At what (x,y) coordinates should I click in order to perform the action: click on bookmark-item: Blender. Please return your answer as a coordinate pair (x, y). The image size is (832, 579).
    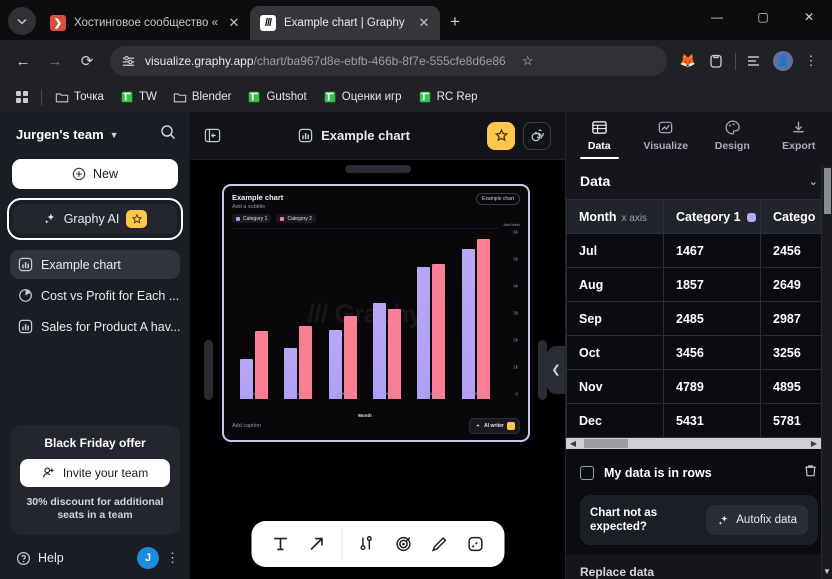
    Looking at the image, I should click on (202, 97).